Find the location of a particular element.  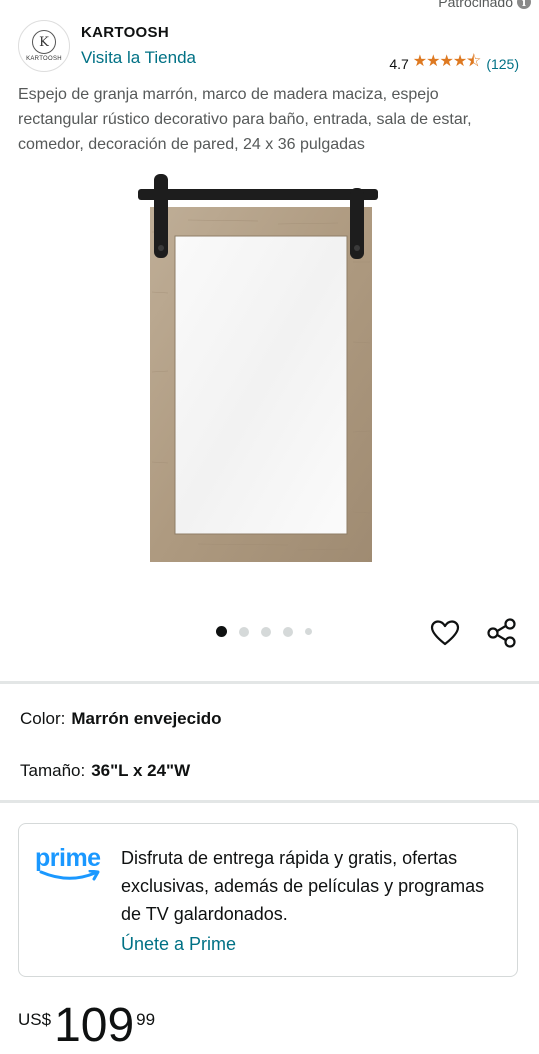

brand-logo: K KARTOOSH is located at coordinates (44, 46).